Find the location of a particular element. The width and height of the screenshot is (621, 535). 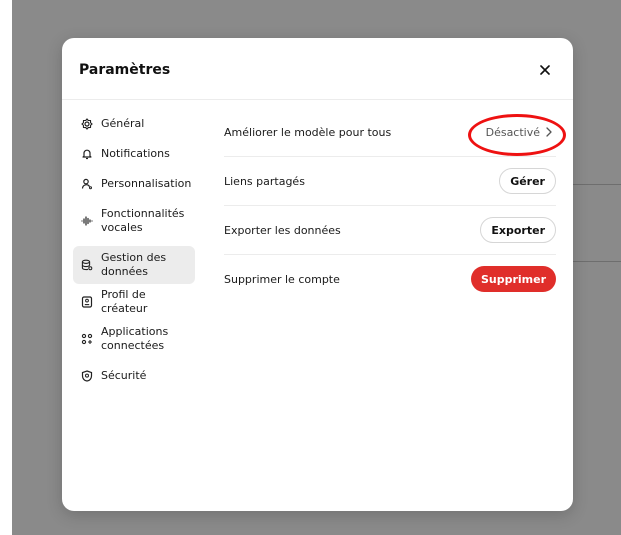

sidebar-item-label: Général is located at coordinates (123, 123).